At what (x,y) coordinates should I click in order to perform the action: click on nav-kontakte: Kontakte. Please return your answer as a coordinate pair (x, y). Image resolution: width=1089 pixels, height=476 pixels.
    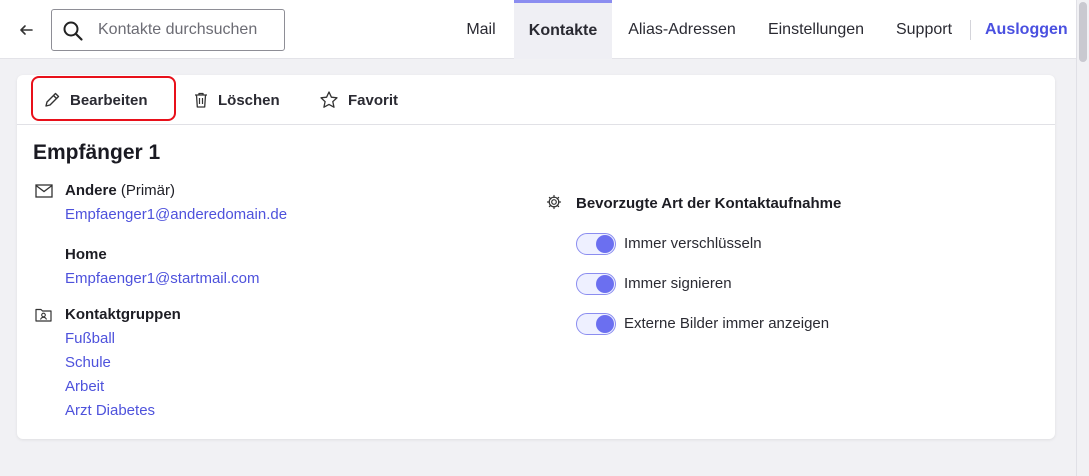
    Looking at the image, I should click on (563, 29).